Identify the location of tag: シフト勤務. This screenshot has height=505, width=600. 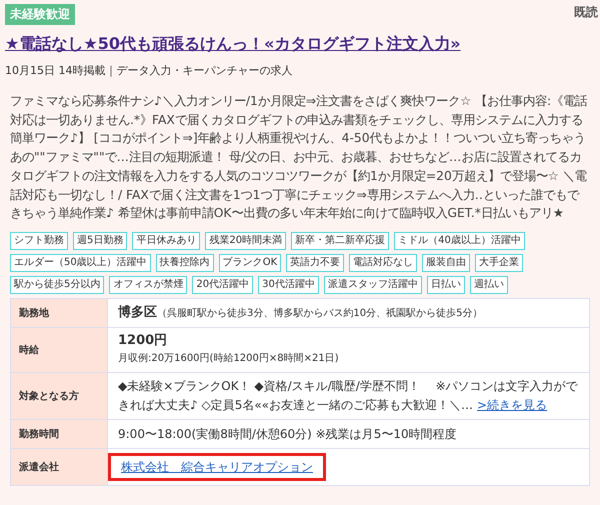
(39, 241).